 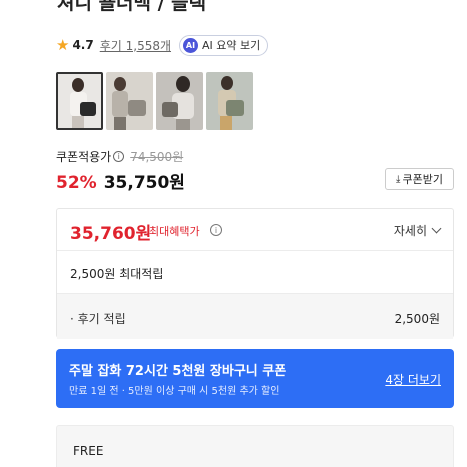 What do you see at coordinates (255, 446) in the screenshot?
I see `shipping-panel: FREE` at bounding box center [255, 446].